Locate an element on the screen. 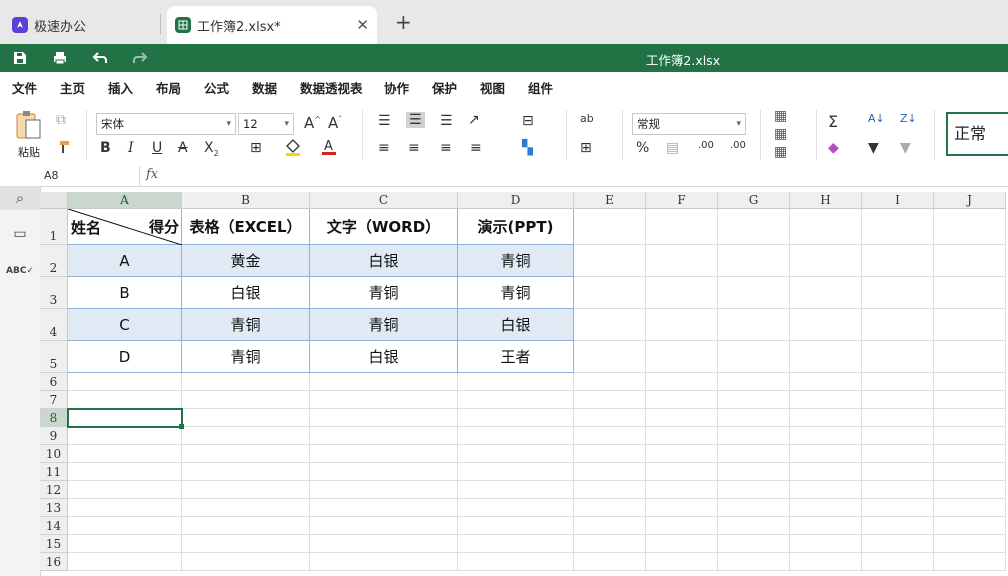 The height and width of the screenshot is (576, 1008). format-cells-icon: ▦ is located at coordinates (780, 152).